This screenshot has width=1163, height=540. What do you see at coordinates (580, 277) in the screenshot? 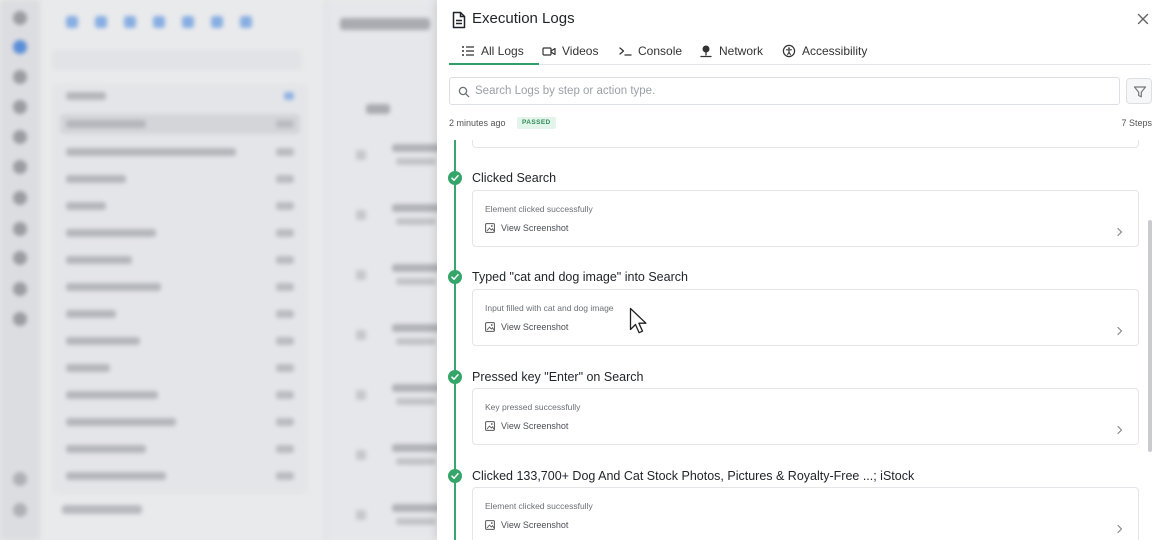
I see `step-title: Typed "cat and dog image" into Search` at bounding box center [580, 277].